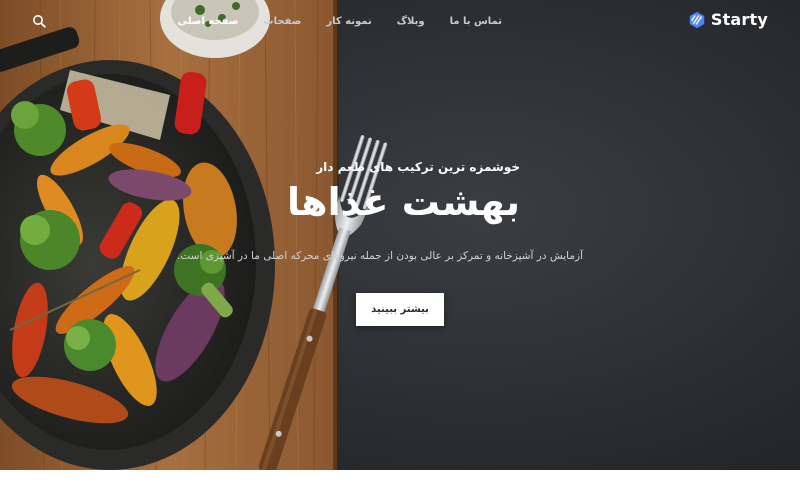 This screenshot has width=800, height=500. Describe the element at coordinates (39, 21) in the screenshot. I see `search-icon` at that location.